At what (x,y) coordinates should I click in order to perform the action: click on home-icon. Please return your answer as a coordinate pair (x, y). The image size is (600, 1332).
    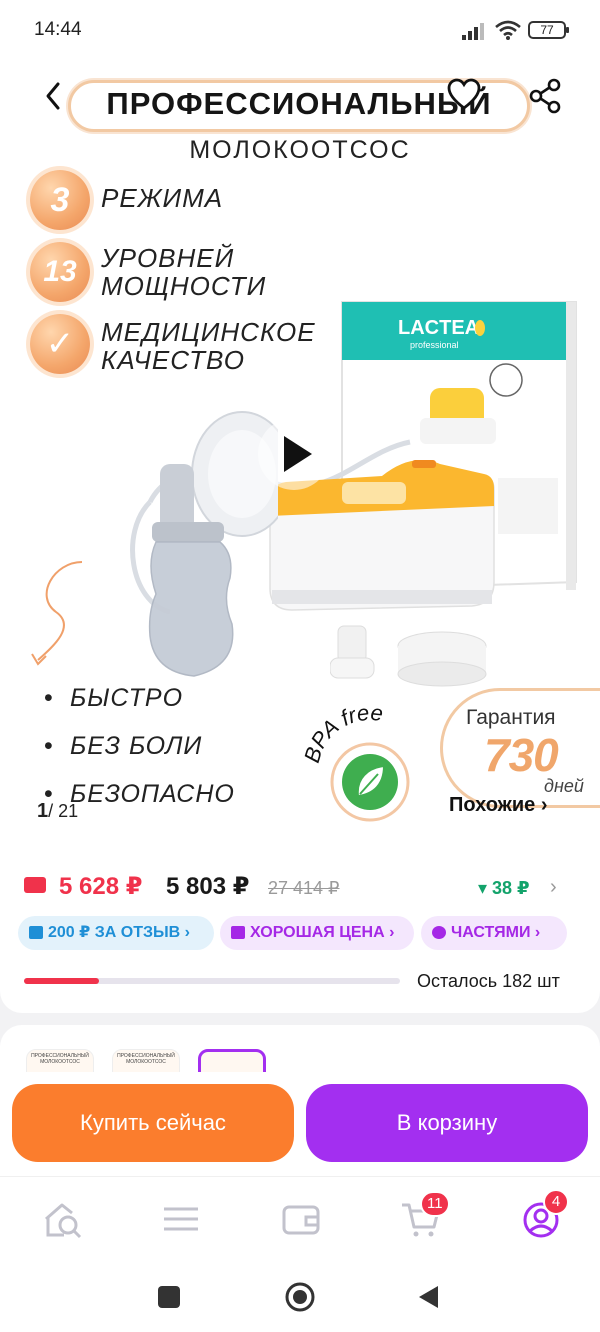
    Looking at the image, I should click on (300, 1297).